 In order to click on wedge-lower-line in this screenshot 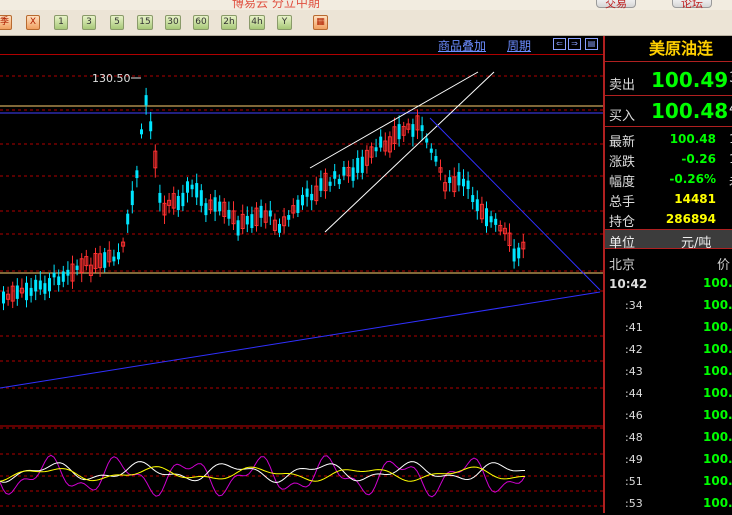, I will do `click(409, 152)`.